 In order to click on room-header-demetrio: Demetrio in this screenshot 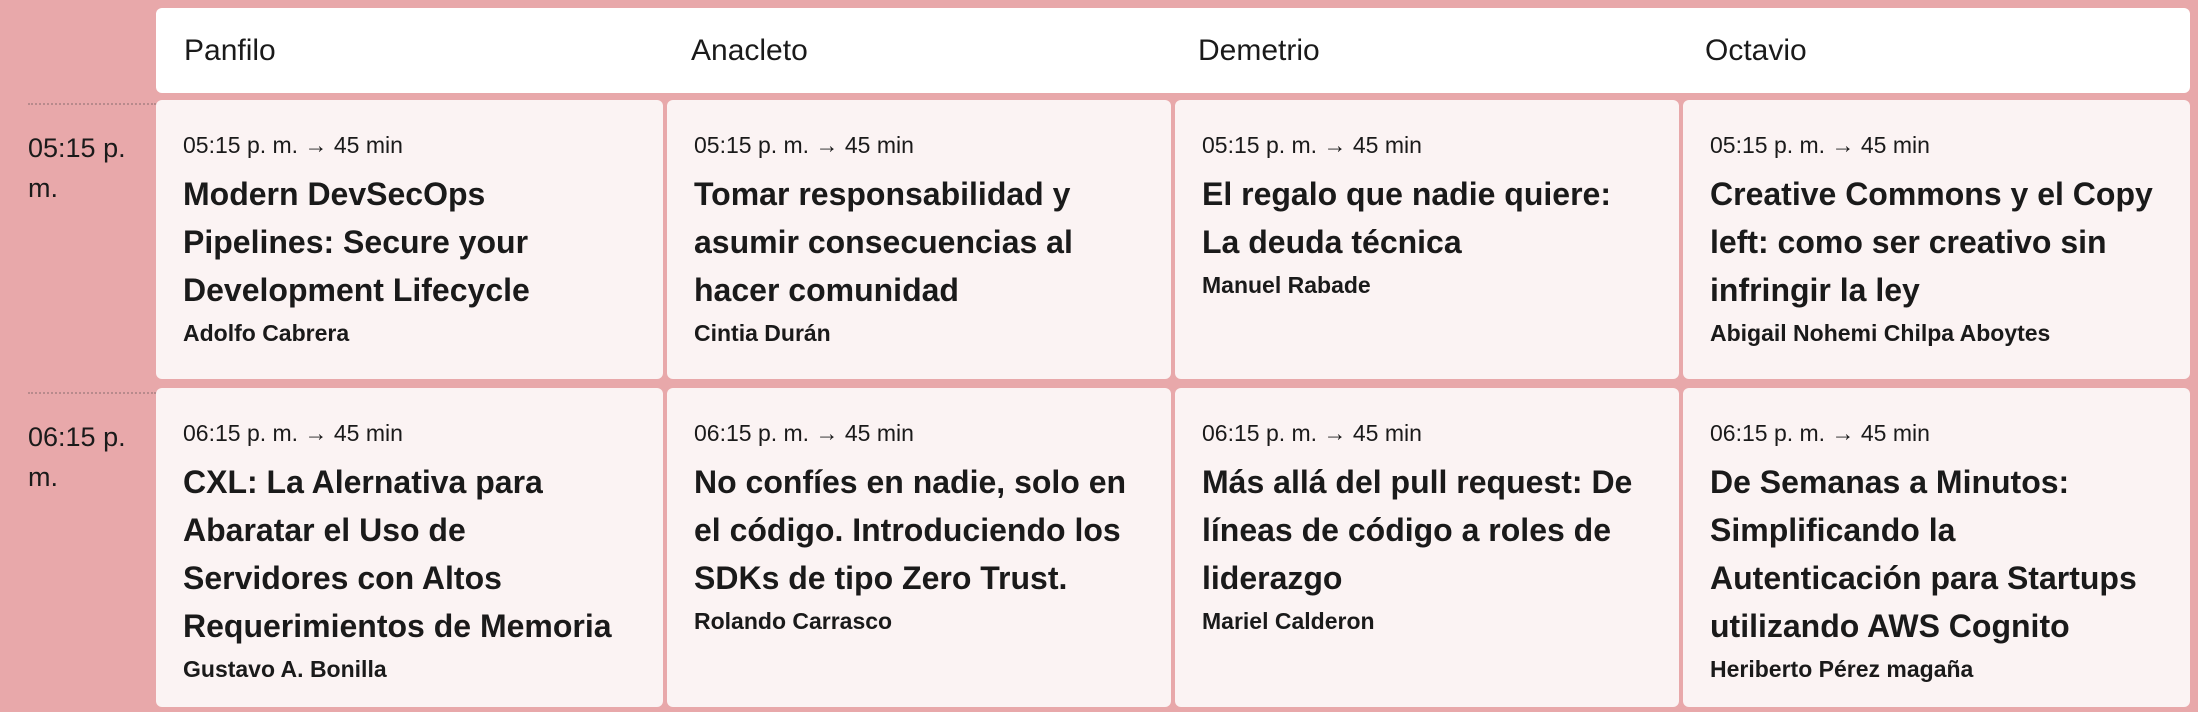, I will do `click(1259, 50)`.